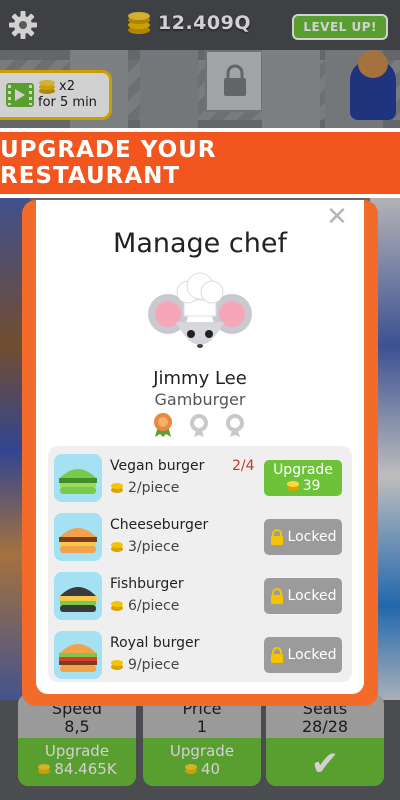 This screenshot has height=800, width=400. What do you see at coordinates (144, 665) in the screenshot?
I see `recipe-price: 9/piece` at bounding box center [144, 665].